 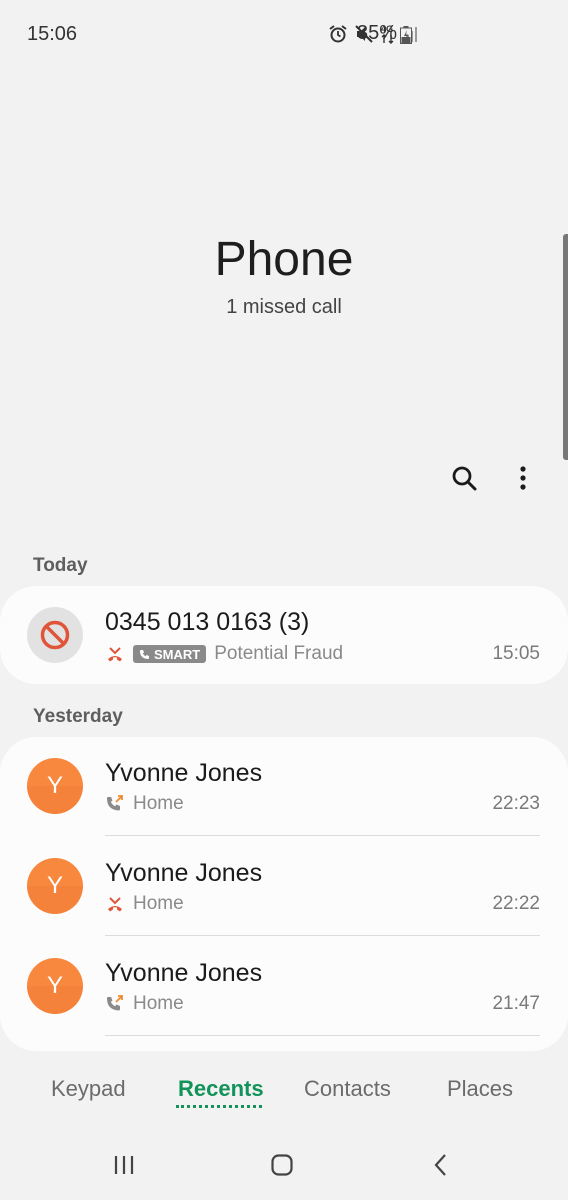 I want to click on call-log-item: Y Yvonne Jones Home 22:23, so click(x=284, y=787).